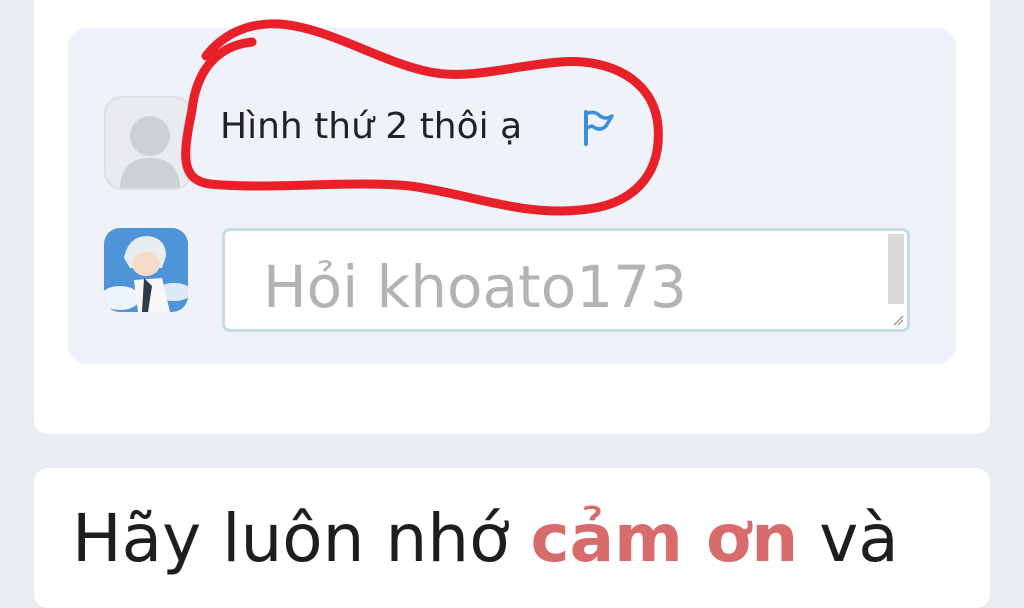 This screenshot has width=1024, height=608. Describe the element at coordinates (301, 538) in the screenshot. I see `headline-text-part1: Hãy luôn nhớ` at that location.